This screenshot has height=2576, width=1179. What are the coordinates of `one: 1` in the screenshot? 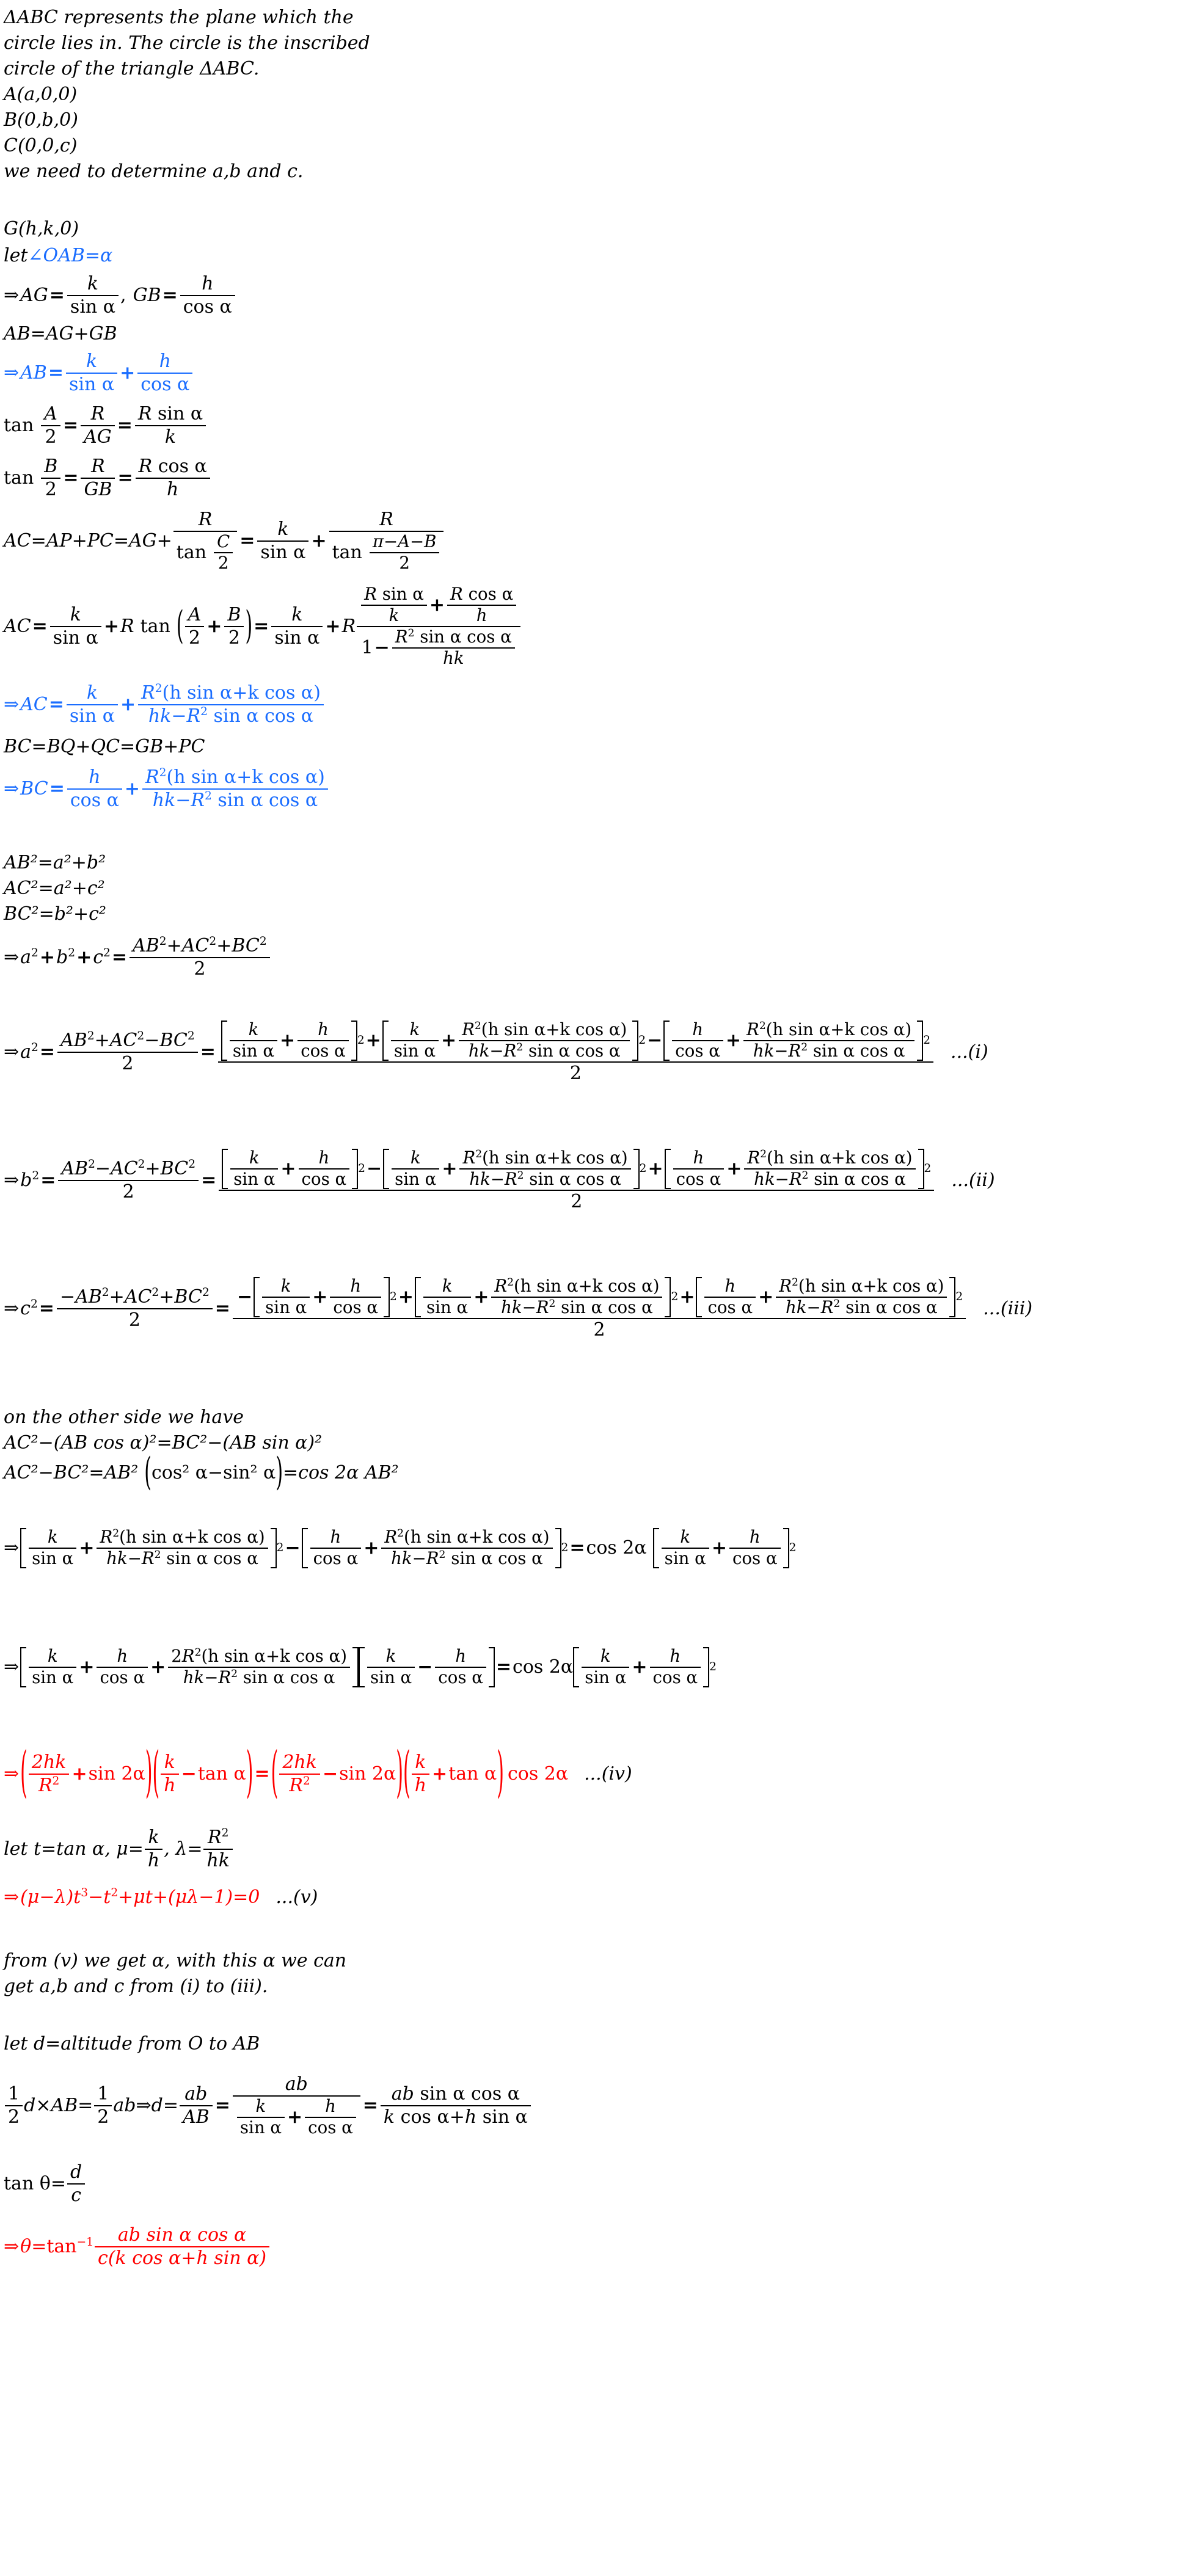 It's located at (367, 648).